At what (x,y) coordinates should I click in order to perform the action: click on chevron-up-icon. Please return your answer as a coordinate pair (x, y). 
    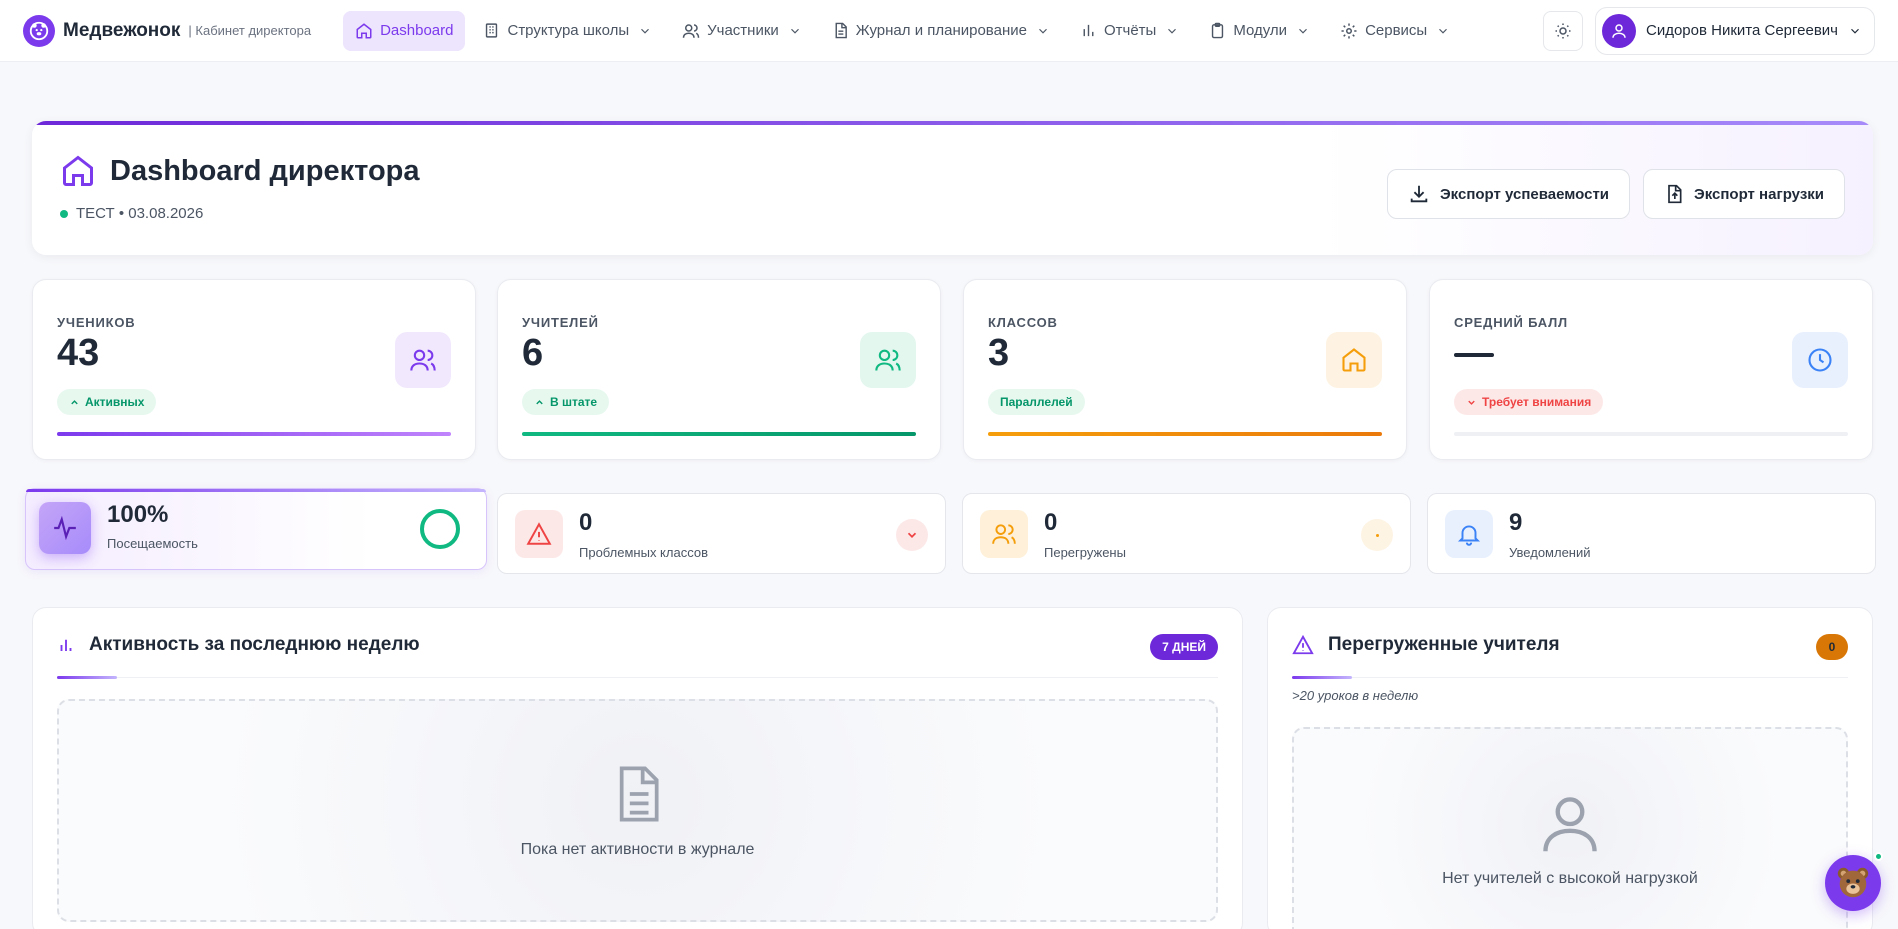
    Looking at the image, I should click on (74, 401).